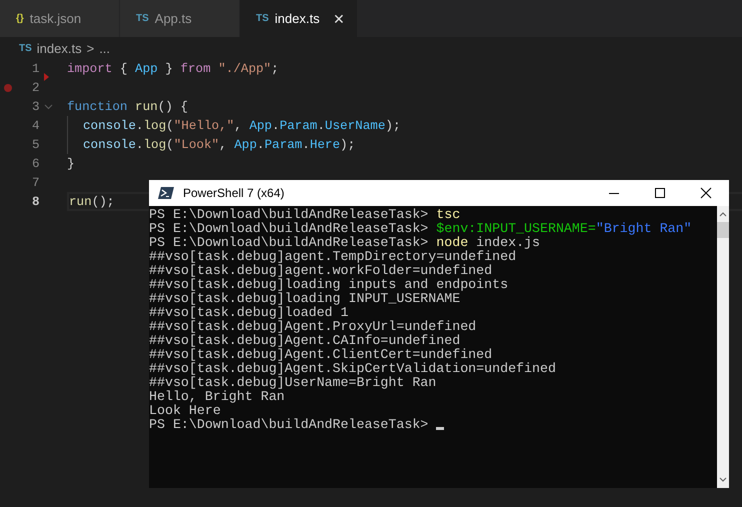 Image resolution: width=742 pixels, height=507 pixels. What do you see at coordinates (420, 229) in the screenshot?
I see `terminal-line: PS E:\Download\buildAndReleaseTask> $env:INPUT_USERNAME="Bright Ran"` at bounding box center [420, 229].